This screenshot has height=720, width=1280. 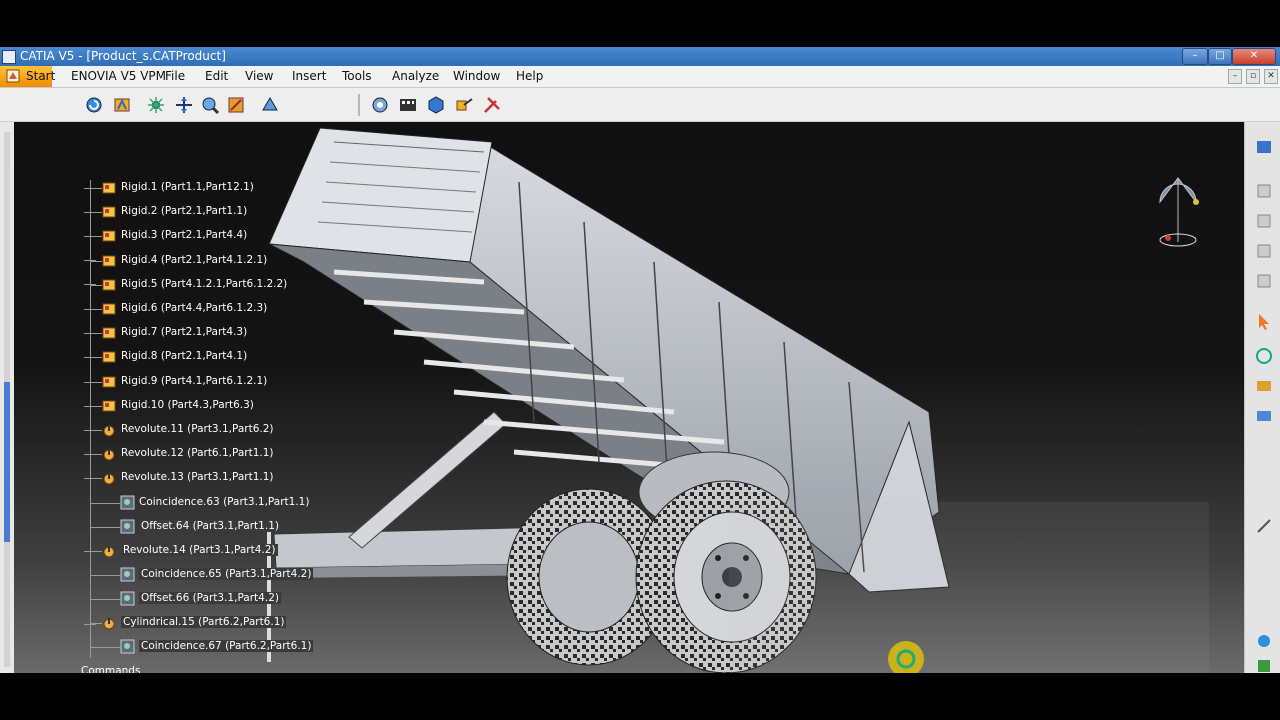 What do you see at coordinates (118, 76) in the screenshot?
I see `menu-enovia: ENOVIA V5 VPM` at bounding box center [118, 76].